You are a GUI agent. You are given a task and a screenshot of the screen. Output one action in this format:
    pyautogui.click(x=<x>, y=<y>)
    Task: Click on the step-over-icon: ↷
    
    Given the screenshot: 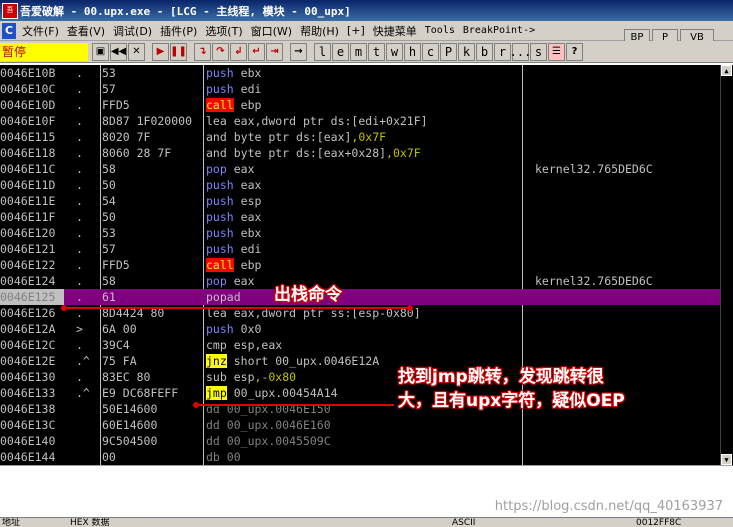 What is the action you would take?
    pyautogui.click(x=220, y=51)
    